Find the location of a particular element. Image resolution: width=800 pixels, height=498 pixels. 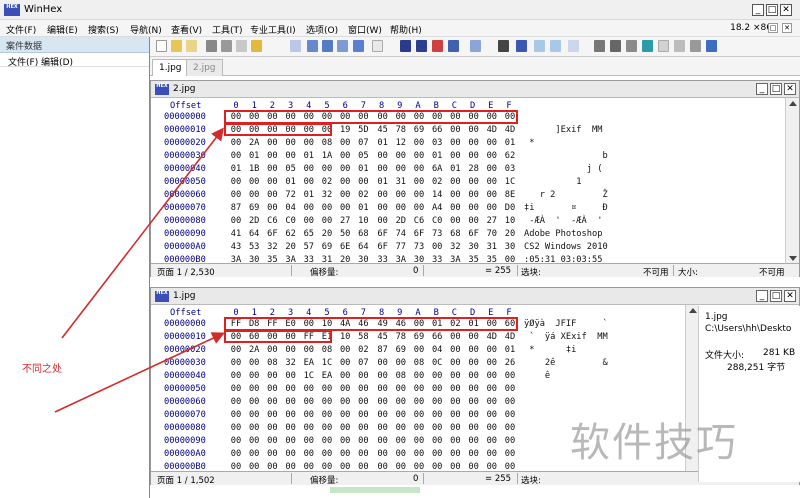

bottom-edge-strip is located at coordinates (375, 490).